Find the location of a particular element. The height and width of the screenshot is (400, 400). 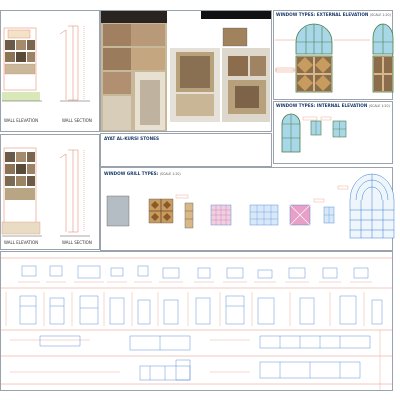

details-row-2-dims is located at coordinates (185, 309).